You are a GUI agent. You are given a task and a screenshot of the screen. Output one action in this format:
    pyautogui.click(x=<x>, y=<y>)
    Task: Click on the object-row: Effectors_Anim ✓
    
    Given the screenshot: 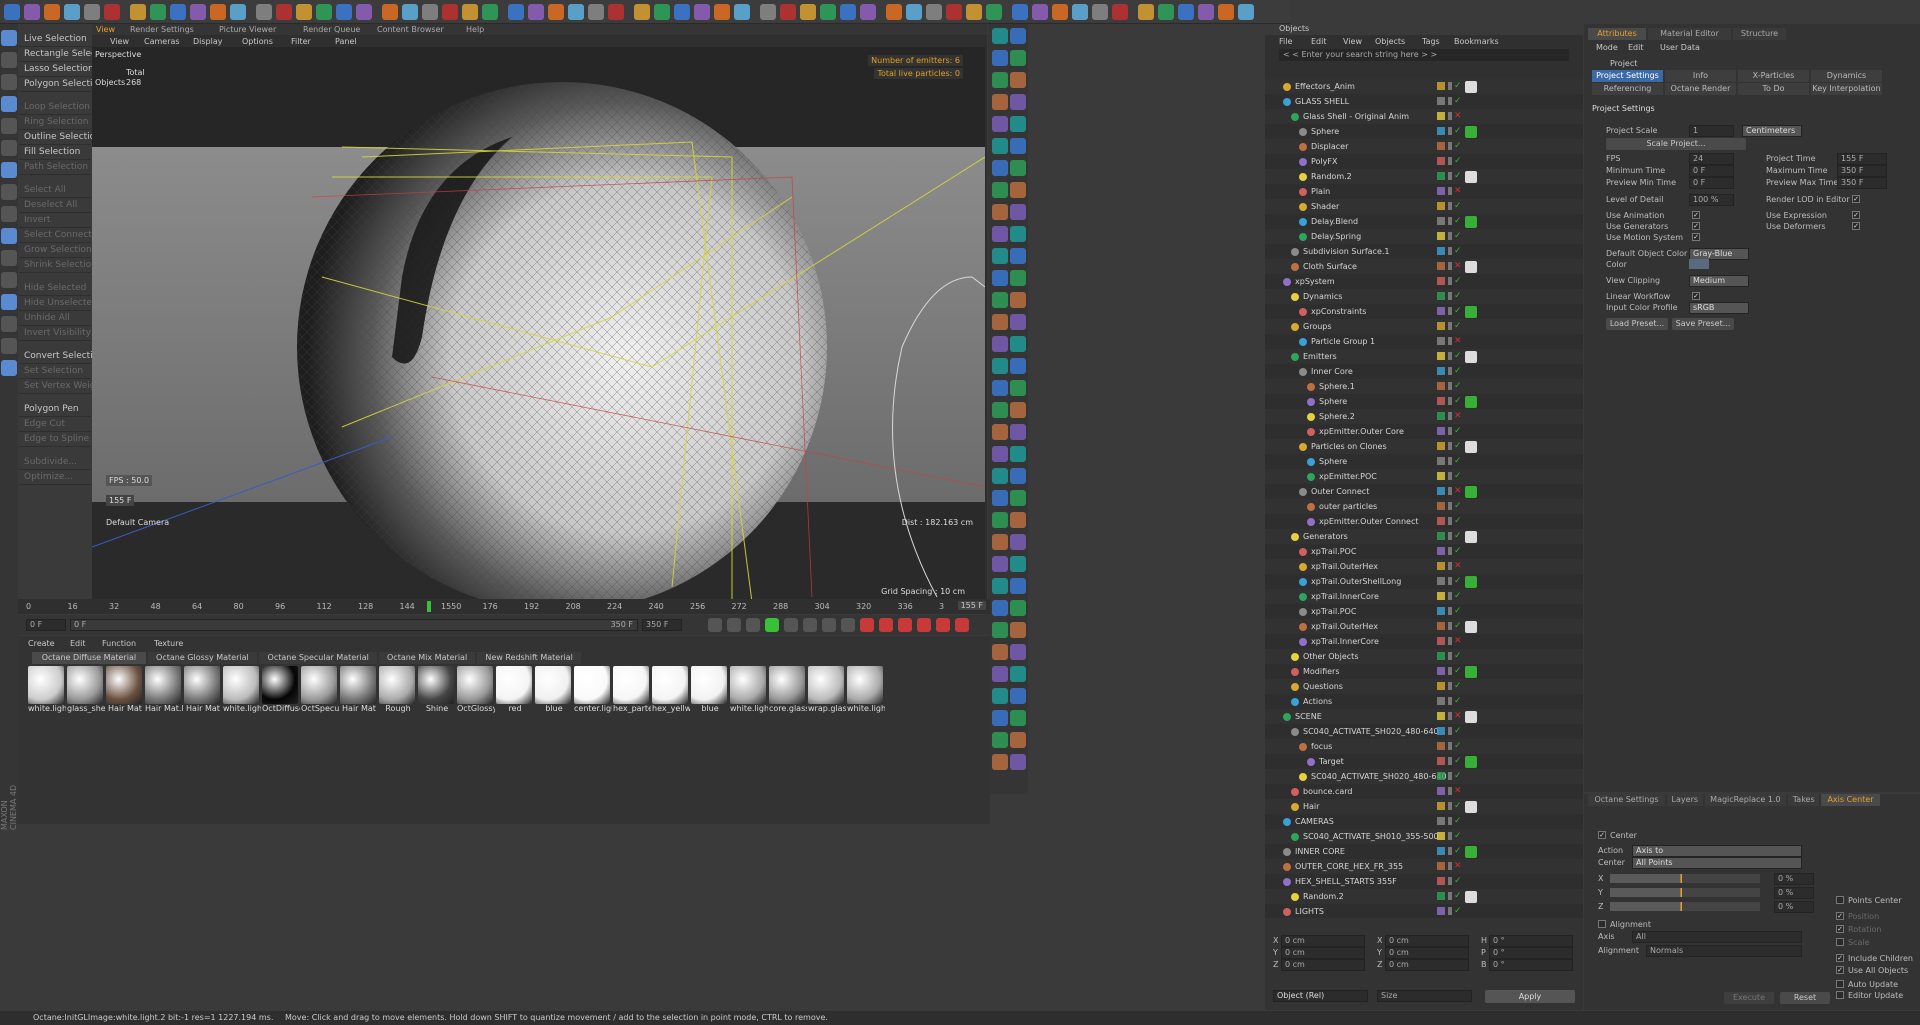 What is the action you would take?
    pyautogui.click(x=1424, y=86)
    